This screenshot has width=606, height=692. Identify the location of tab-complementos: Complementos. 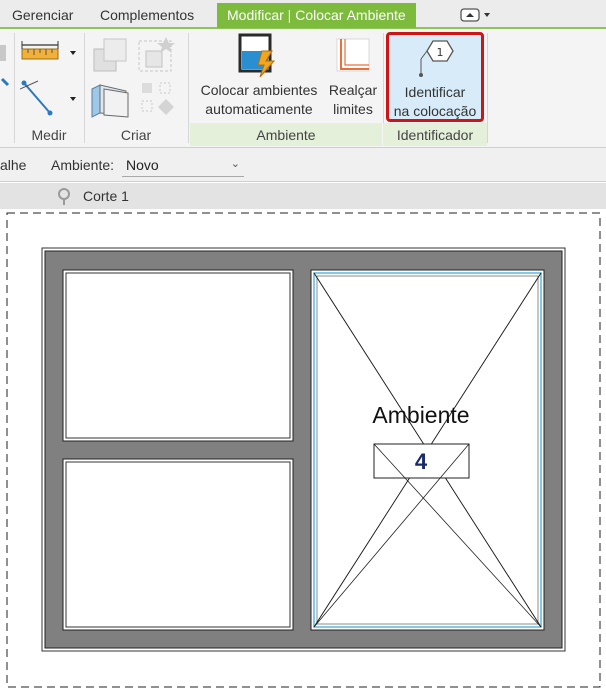
(147, 15).